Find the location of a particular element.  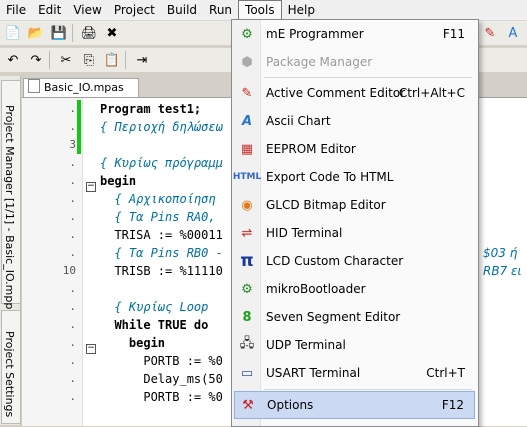

bitmap-icon: ◉ is located at coordinates (247, 205).